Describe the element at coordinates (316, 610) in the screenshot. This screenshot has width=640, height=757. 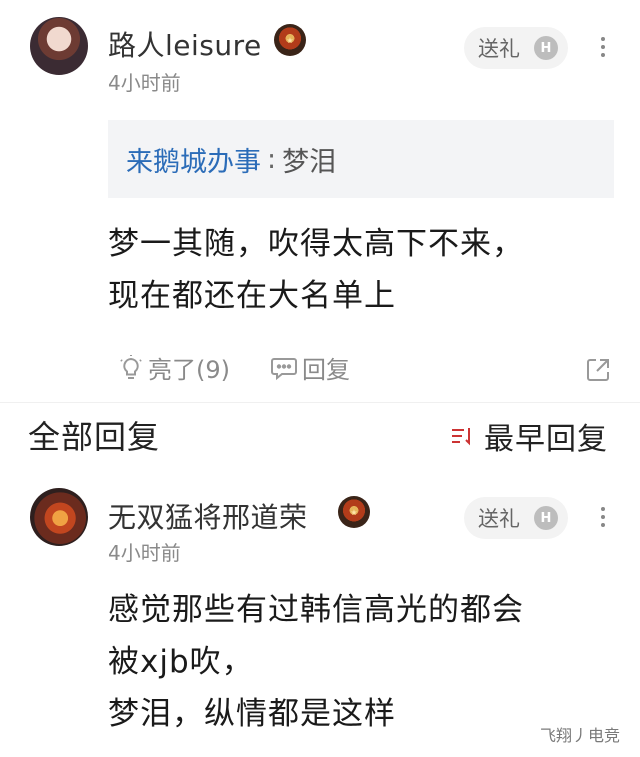
I see `reply-line: 感觉那些有过韩信高光的都会` at that location.